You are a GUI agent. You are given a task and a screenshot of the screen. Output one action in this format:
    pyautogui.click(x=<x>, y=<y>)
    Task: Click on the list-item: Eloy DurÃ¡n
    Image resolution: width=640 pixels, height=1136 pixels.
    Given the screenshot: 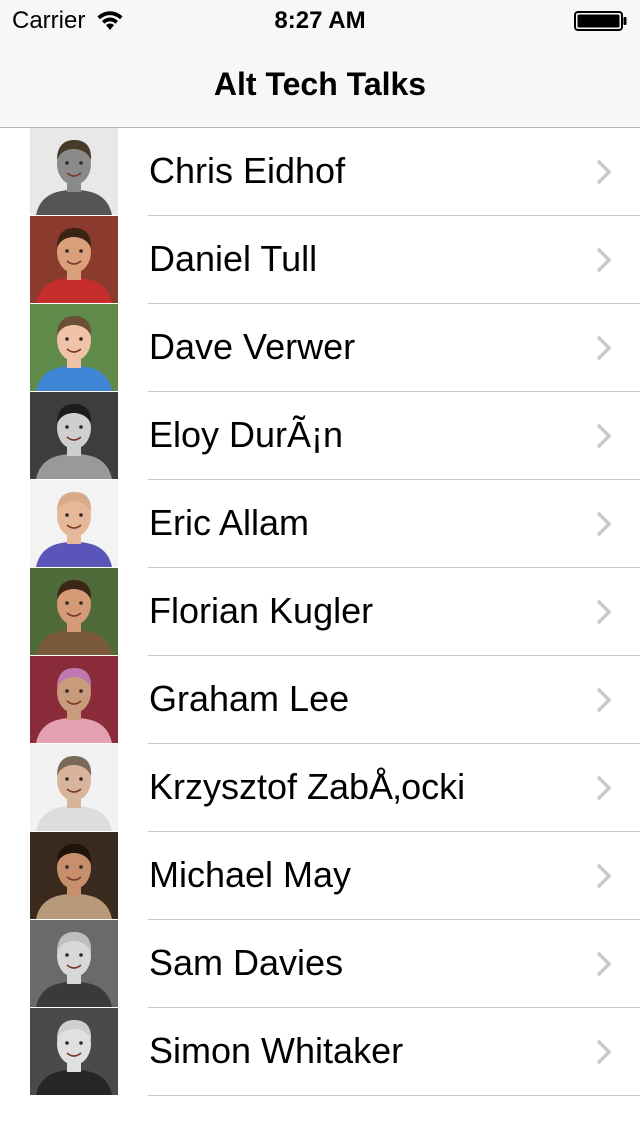 What is the action you would take?
    pyautogui.click(x=320, y=436)
    